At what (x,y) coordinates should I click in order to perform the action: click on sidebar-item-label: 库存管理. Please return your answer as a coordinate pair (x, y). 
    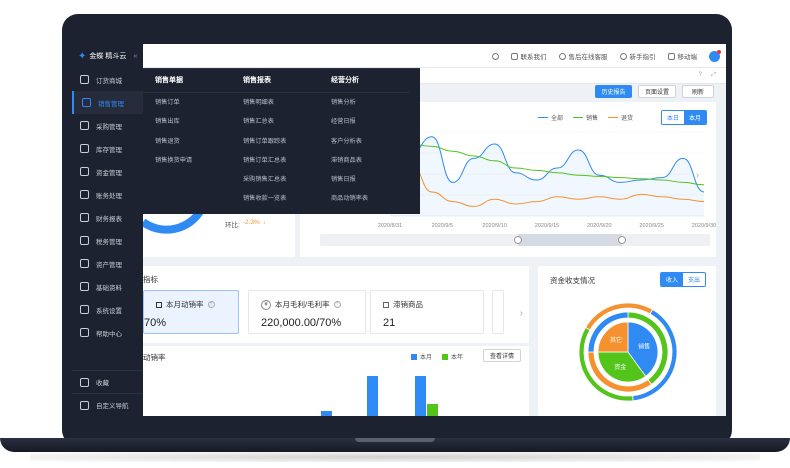
    Looking at the image, I should click on (109, 150).